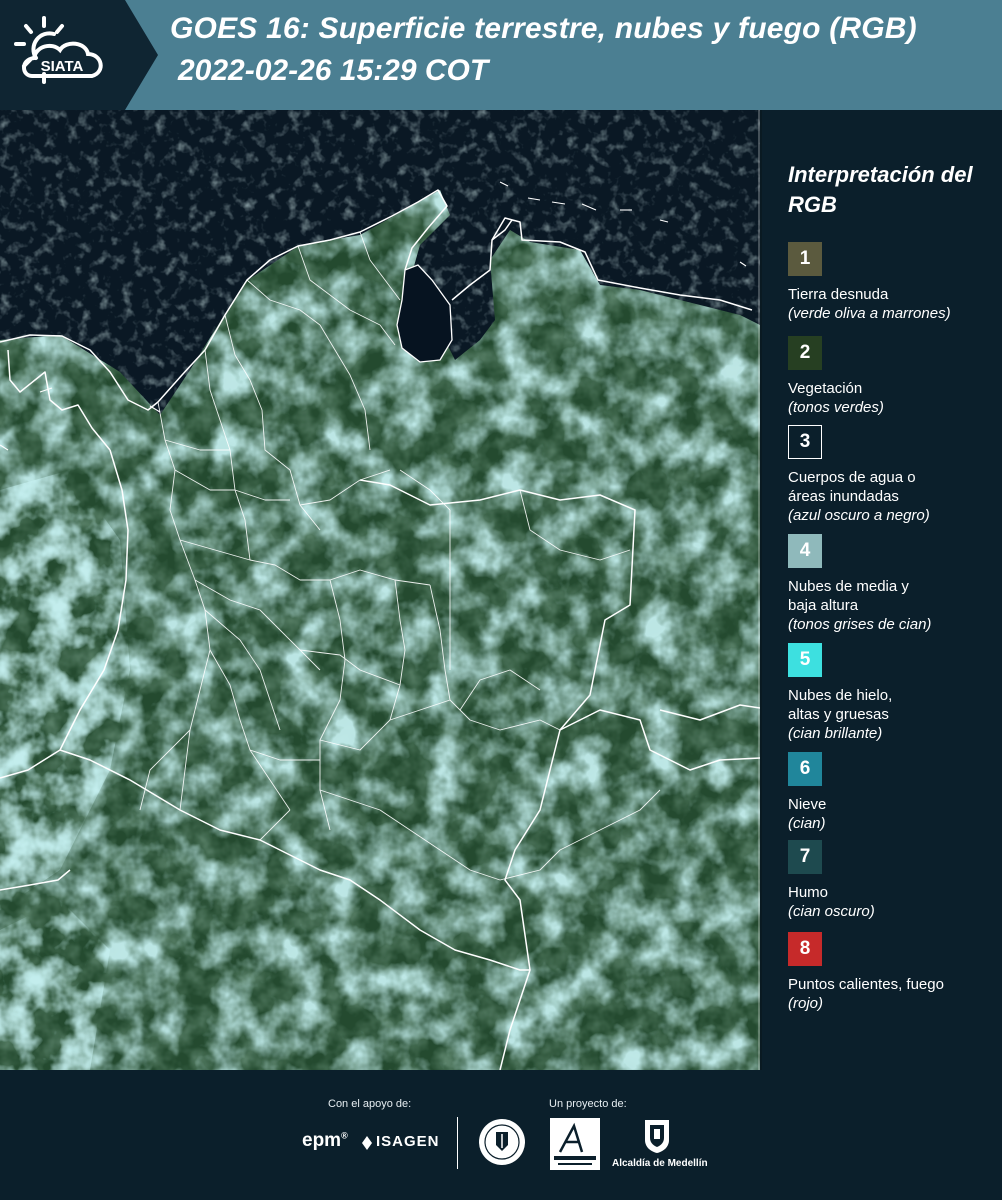 Image resolution: width=1002 pixels, height=1200 pixels. Describe the element at coordinates (860, 624) in the screenshot. I see `legend-sublabel: (tonos grises de cian)` at that location.